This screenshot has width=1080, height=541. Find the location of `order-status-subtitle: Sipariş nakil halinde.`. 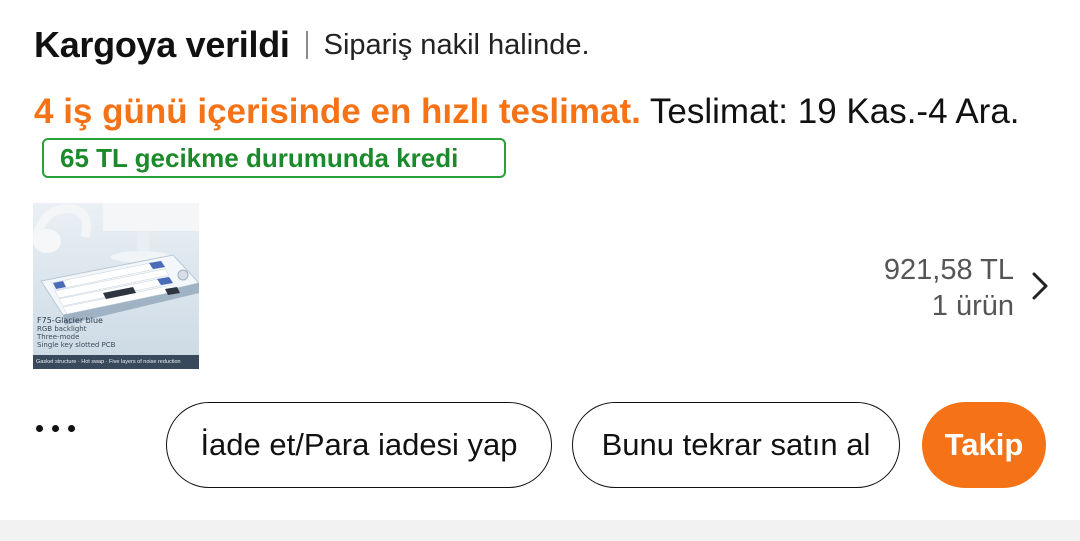

order-status-subtitle: Sipariş nakil halinde. is located at coordinates (456, 44).